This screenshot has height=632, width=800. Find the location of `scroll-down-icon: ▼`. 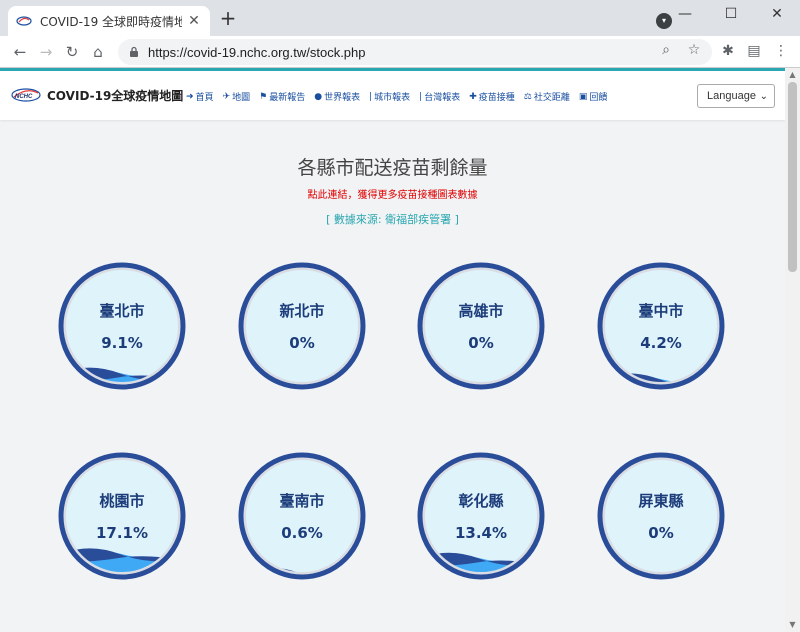

scroll-down-icon: ▼ is located at coordinates (792, 625).